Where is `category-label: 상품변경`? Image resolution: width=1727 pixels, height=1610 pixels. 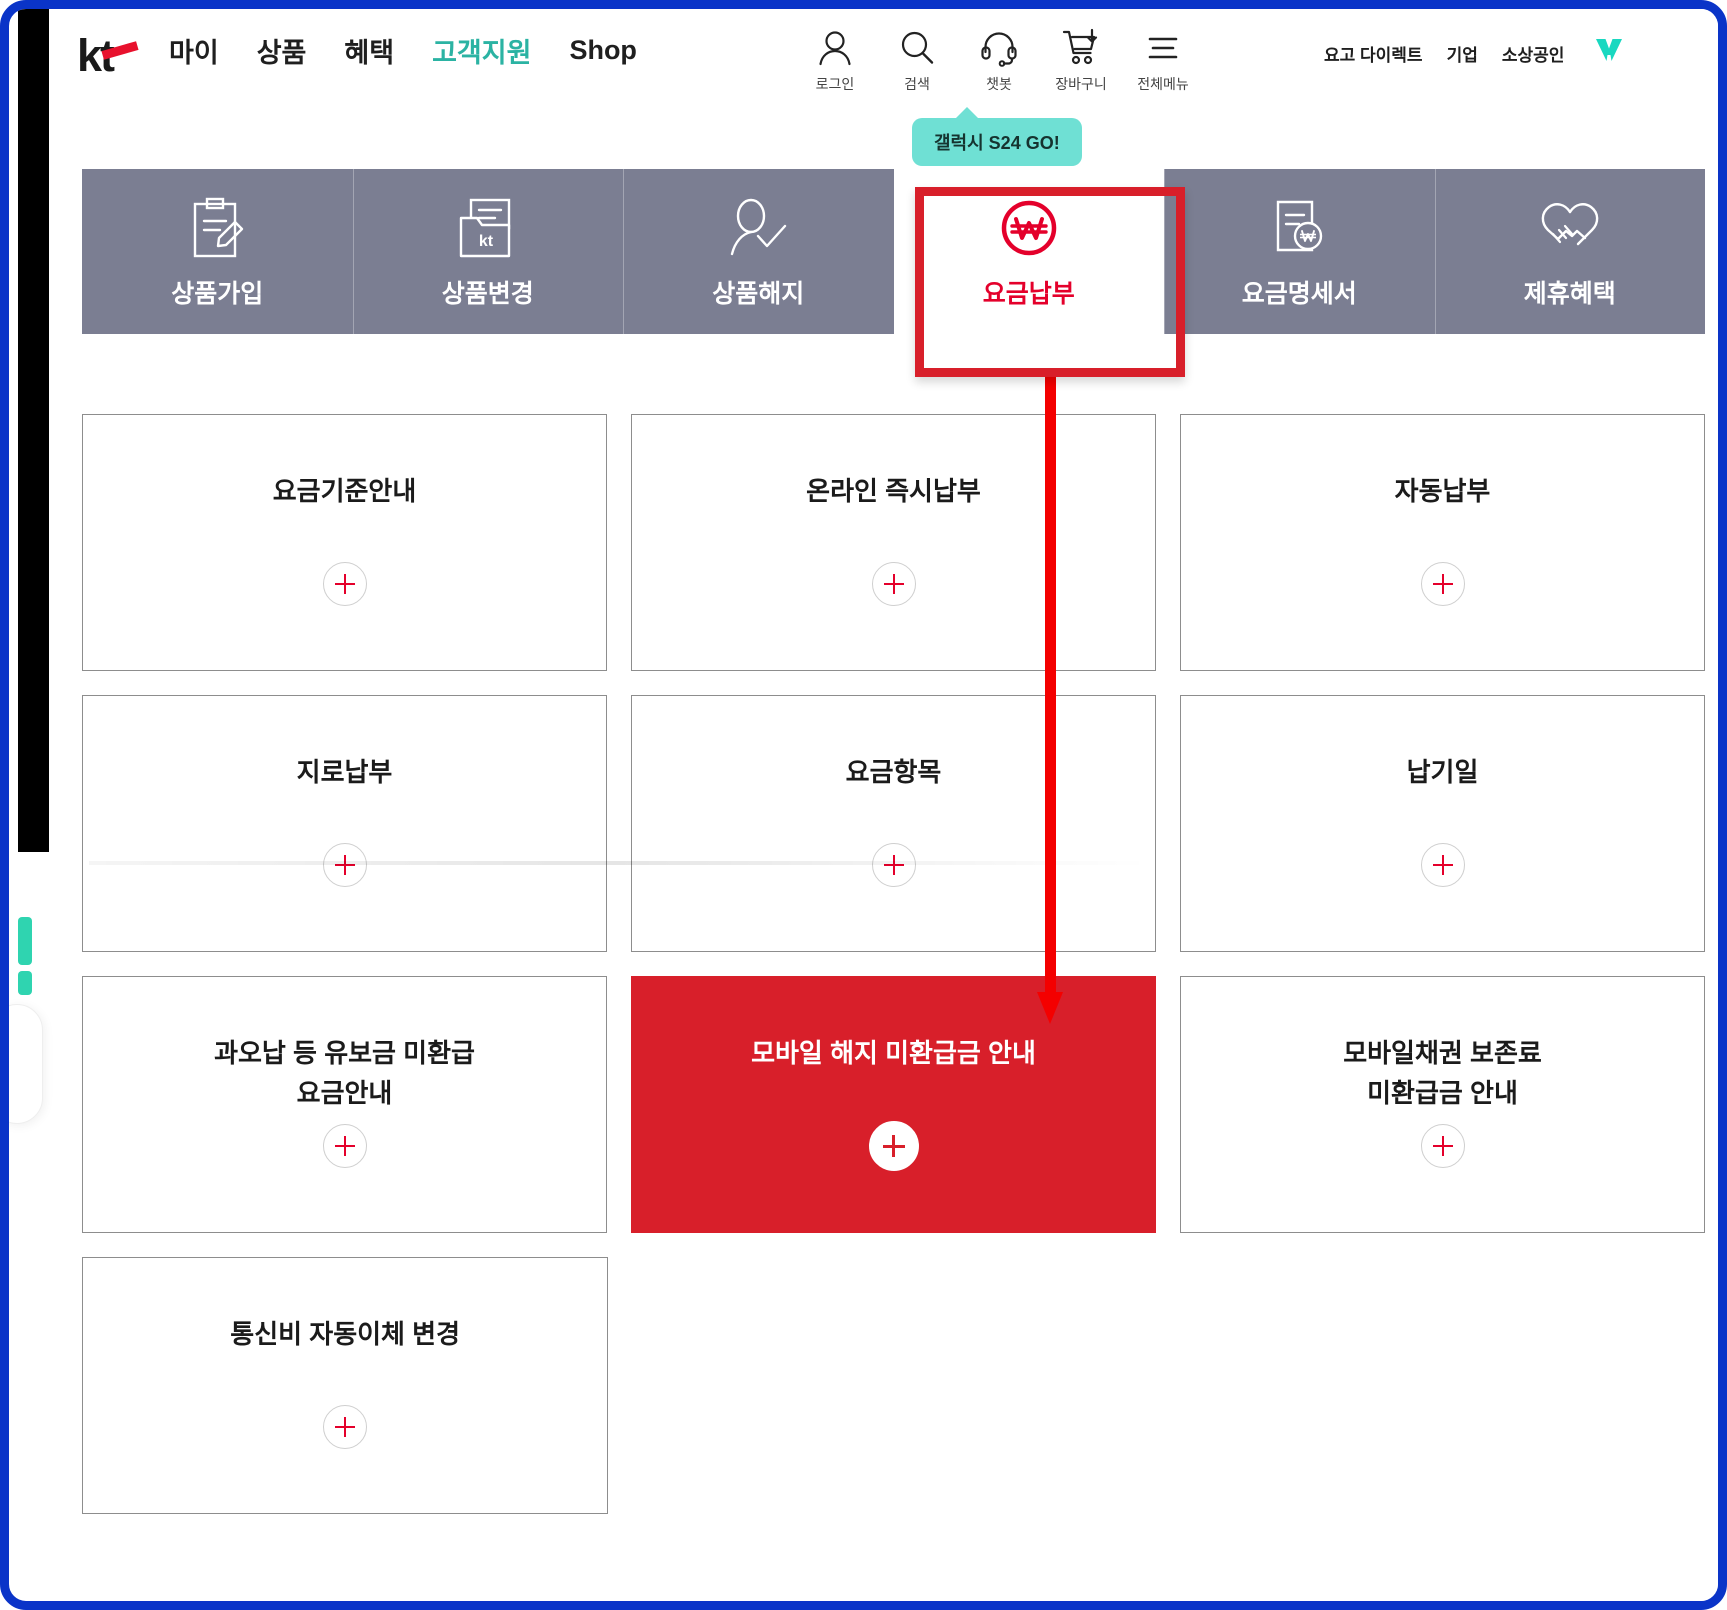
category-label: 상품변경 is located at coordinates (487, 293).